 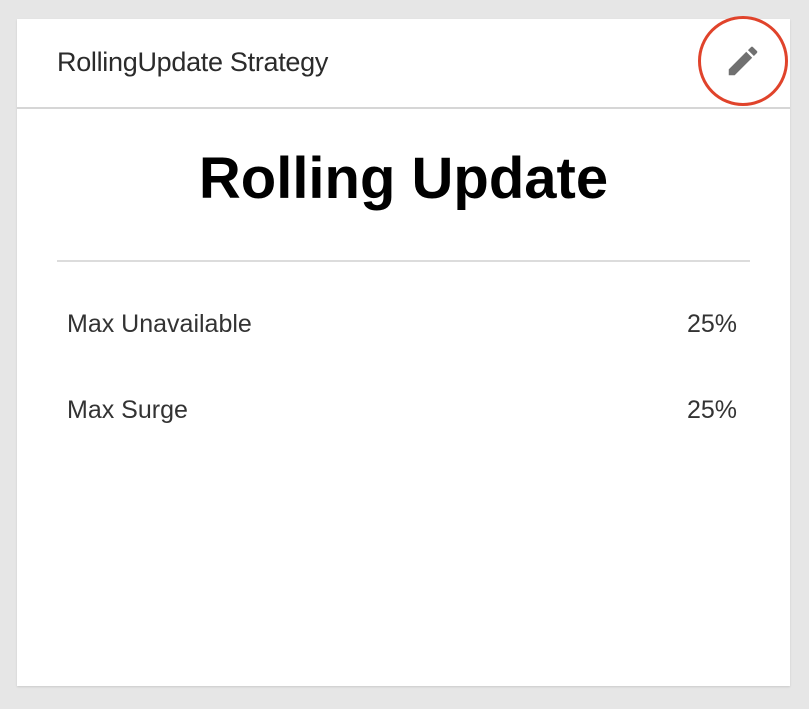 I want to click on divider, so click(x=403, y=261).